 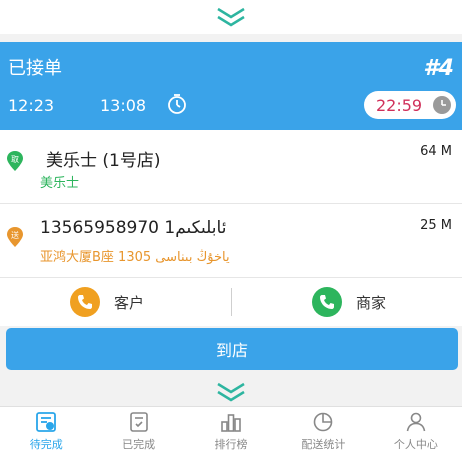 I want to click on completed-icon, so click(x=138, y=422).